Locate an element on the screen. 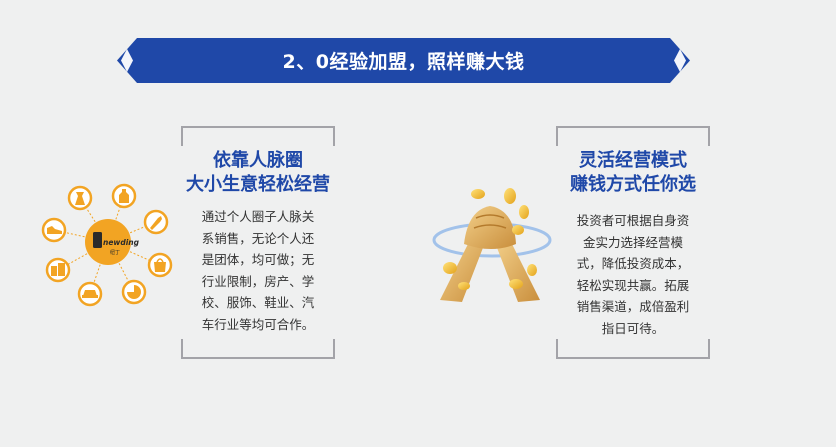 This screenshot has height=447, width=836. desc-line: 校、服饰、鞋业、汽 is located at coordinates (258, 302).